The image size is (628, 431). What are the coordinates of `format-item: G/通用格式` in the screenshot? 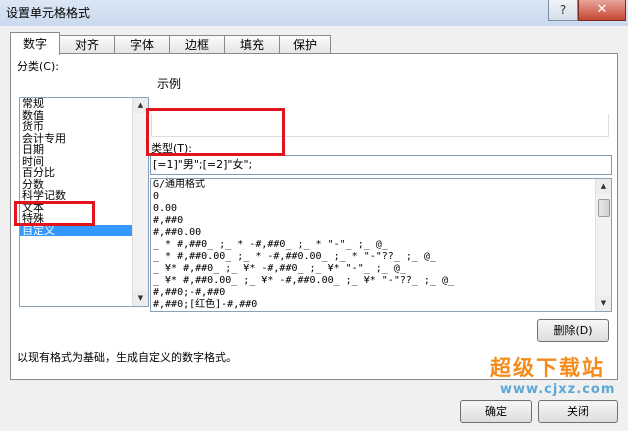 It's located at (381, 185).